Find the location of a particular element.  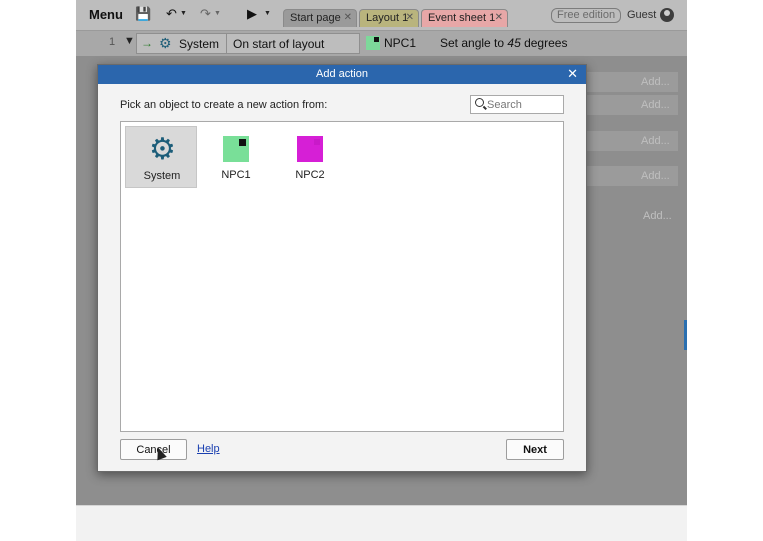

search-icon is located at coordinates (479, 102).